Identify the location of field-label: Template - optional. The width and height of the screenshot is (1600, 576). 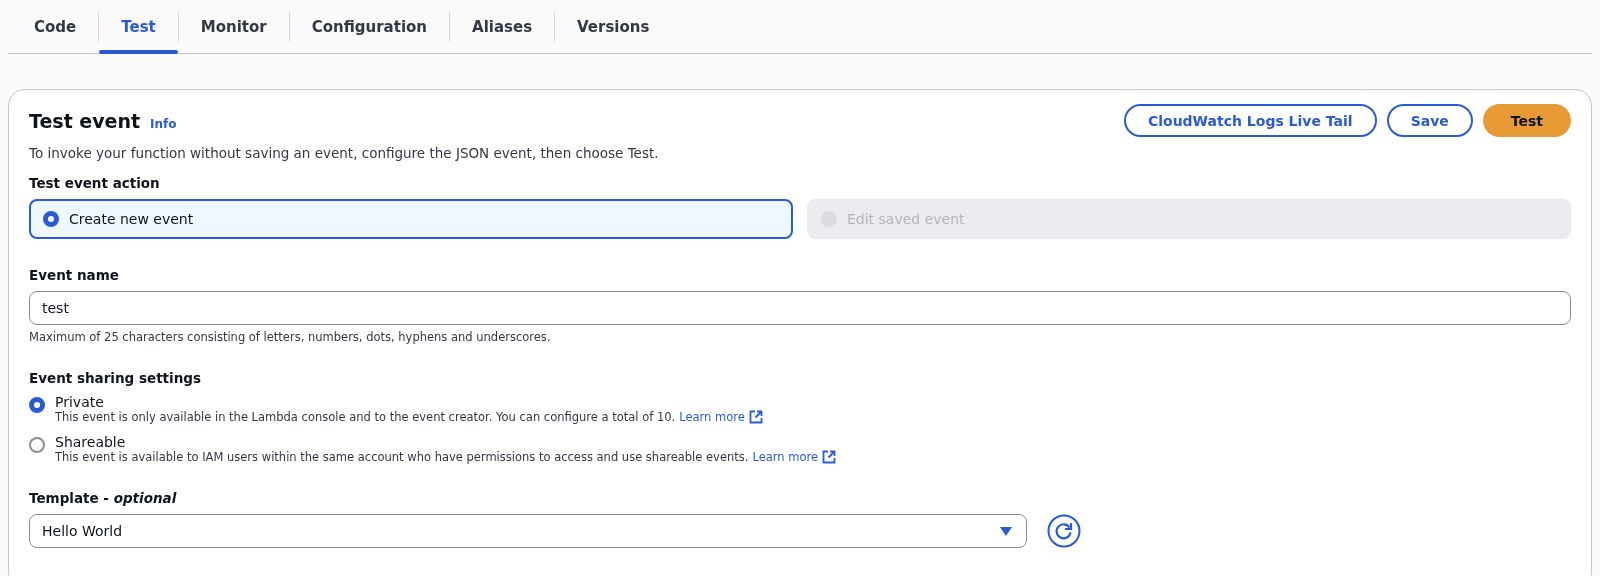
(103, 498).